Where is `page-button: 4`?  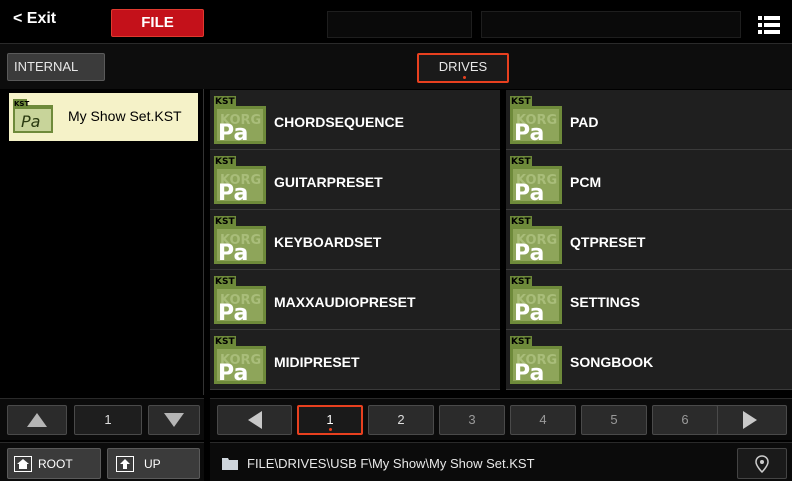
page-button: 4 is located at coordinates (543, 420).